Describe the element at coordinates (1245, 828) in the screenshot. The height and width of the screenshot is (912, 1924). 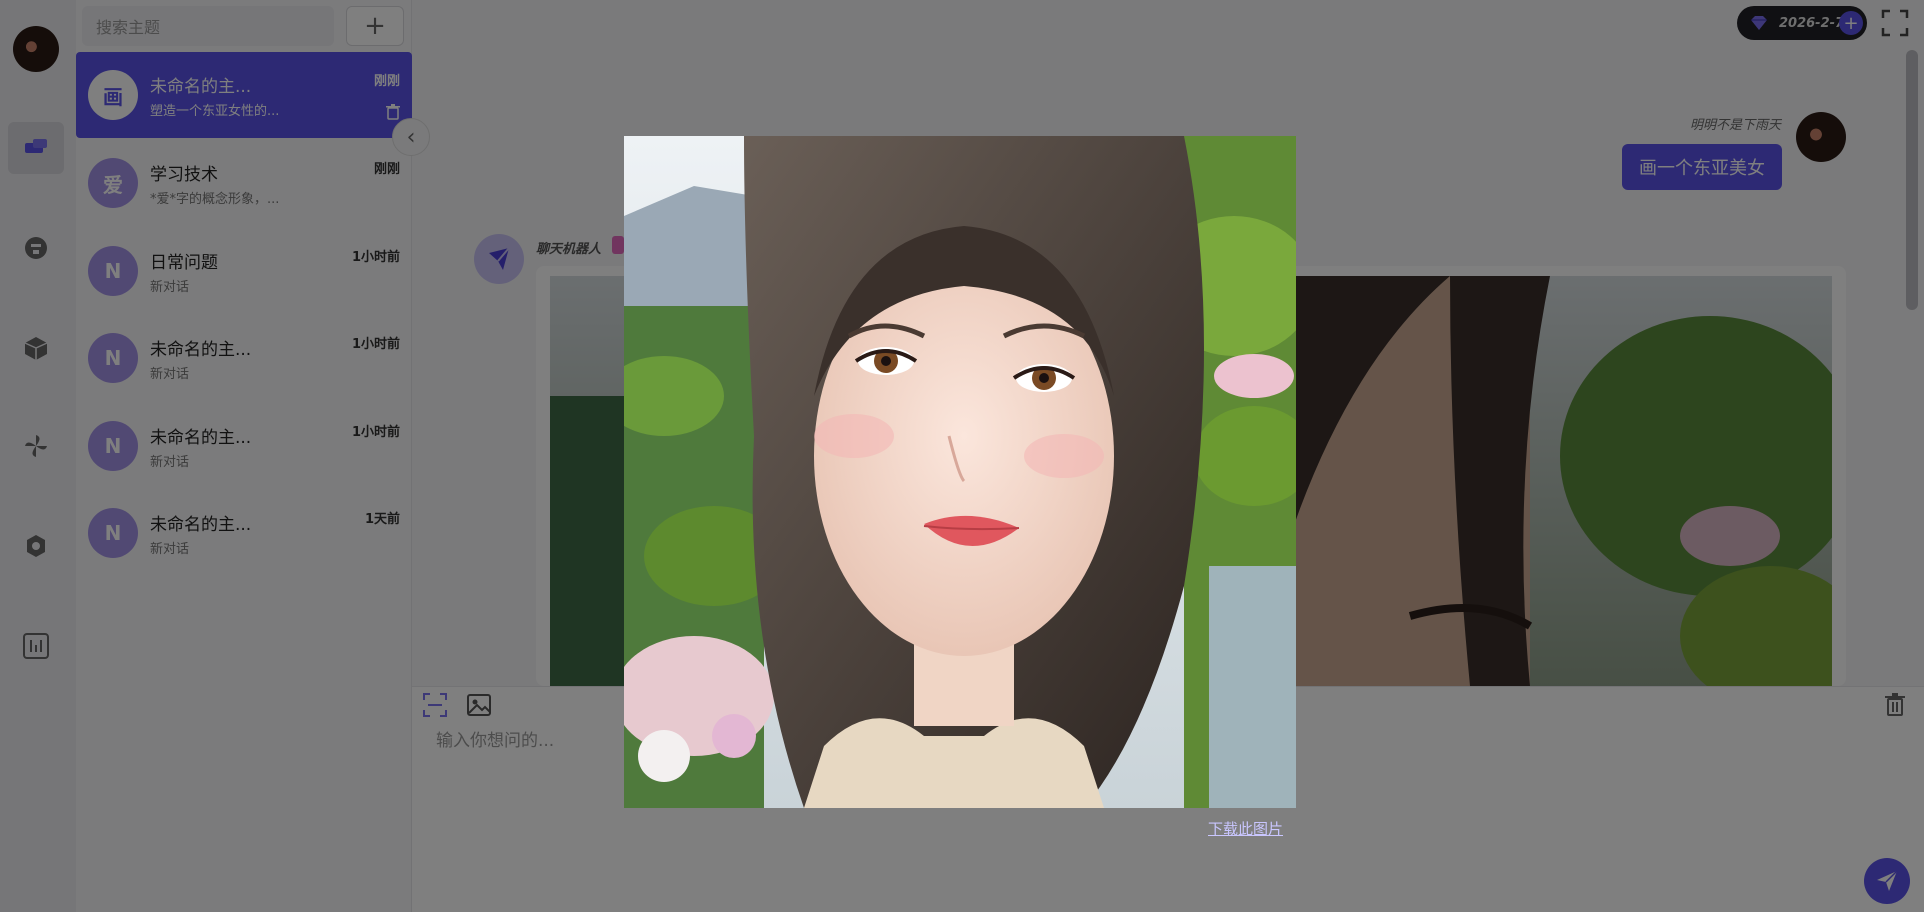
I see `download-image-link: 下载此图片` at that location.